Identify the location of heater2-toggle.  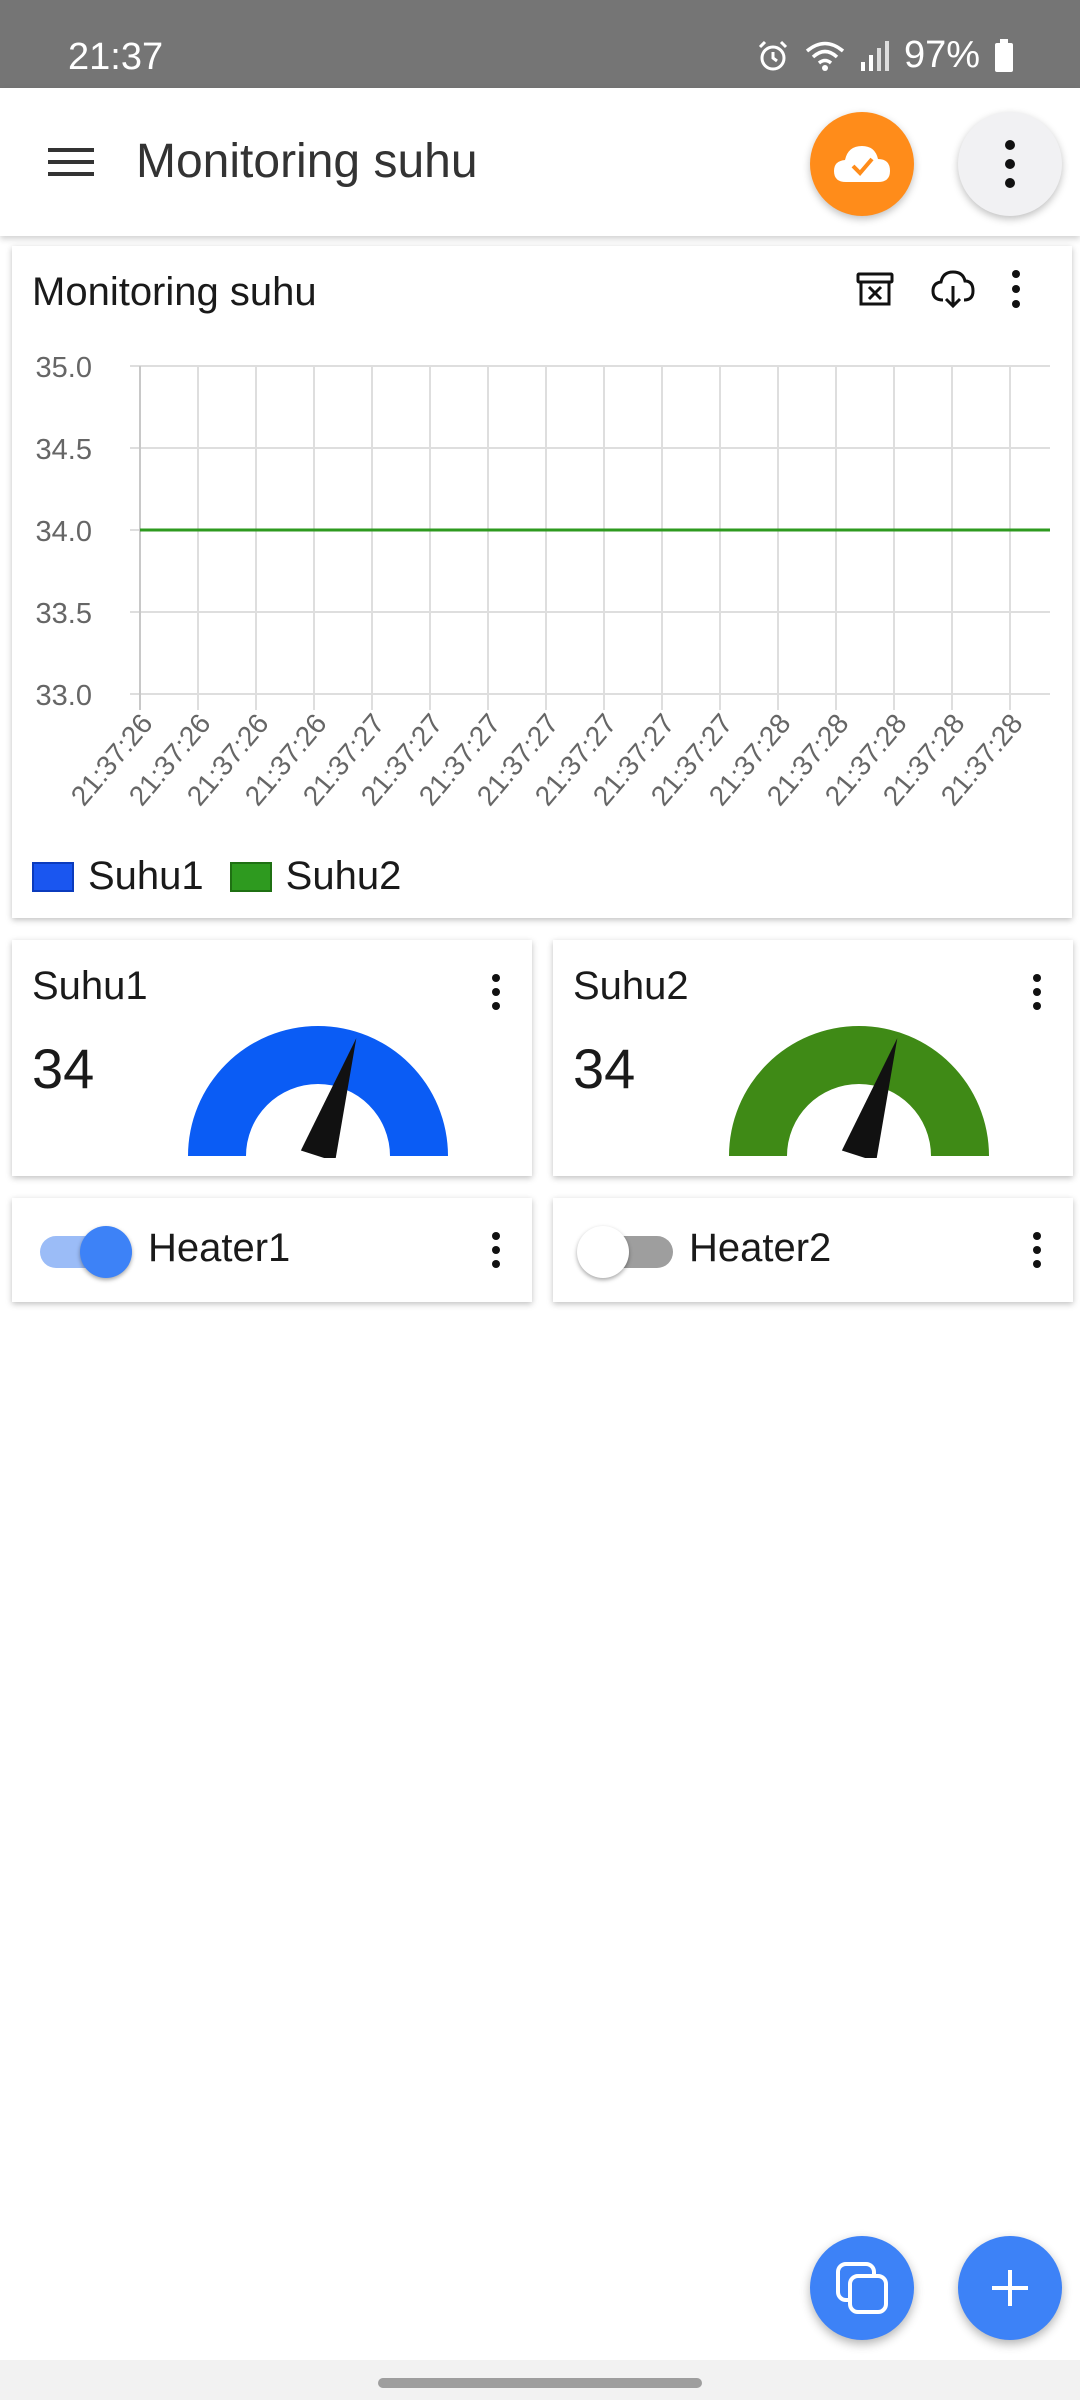
(629, 1250).